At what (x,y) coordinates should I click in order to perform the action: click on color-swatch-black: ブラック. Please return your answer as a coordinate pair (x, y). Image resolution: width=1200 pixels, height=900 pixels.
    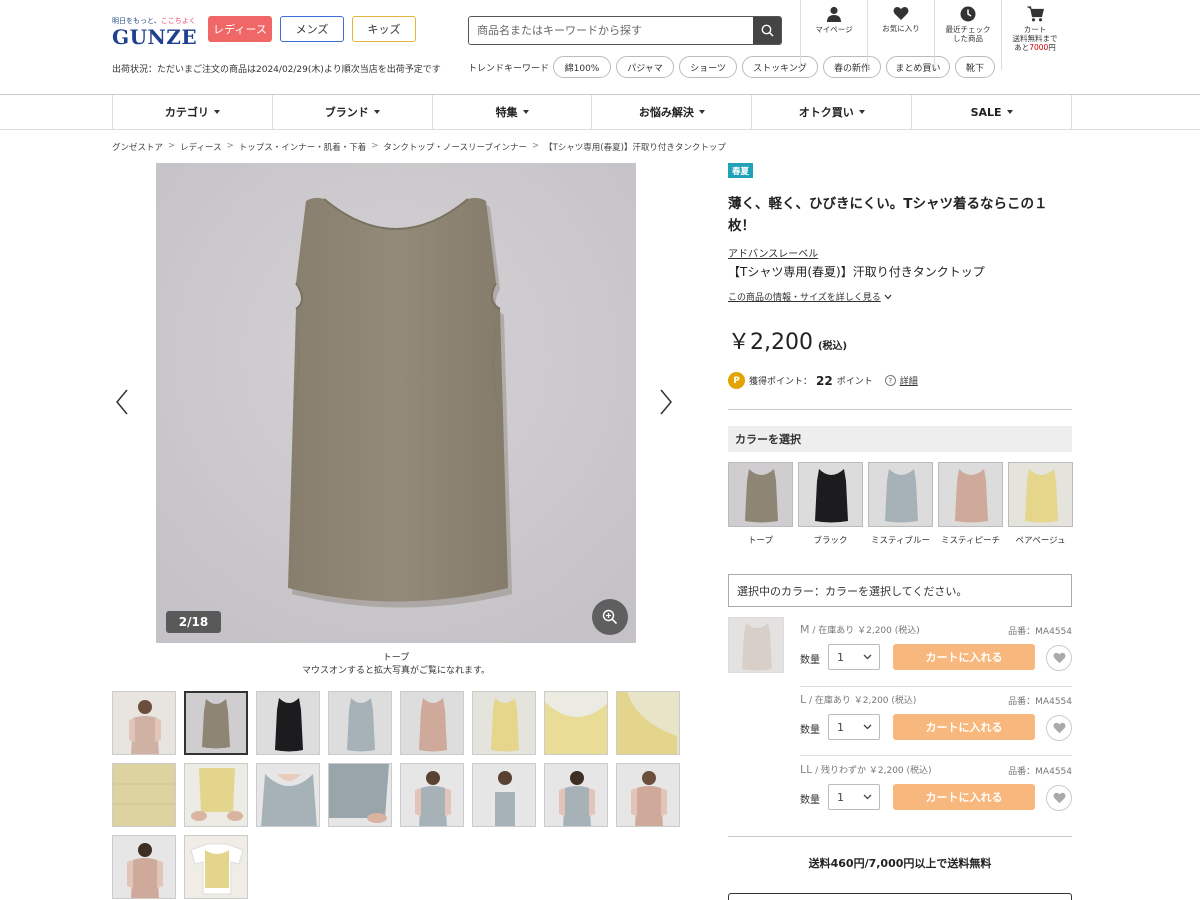
    Looking at the image, I should click on (830, 504).